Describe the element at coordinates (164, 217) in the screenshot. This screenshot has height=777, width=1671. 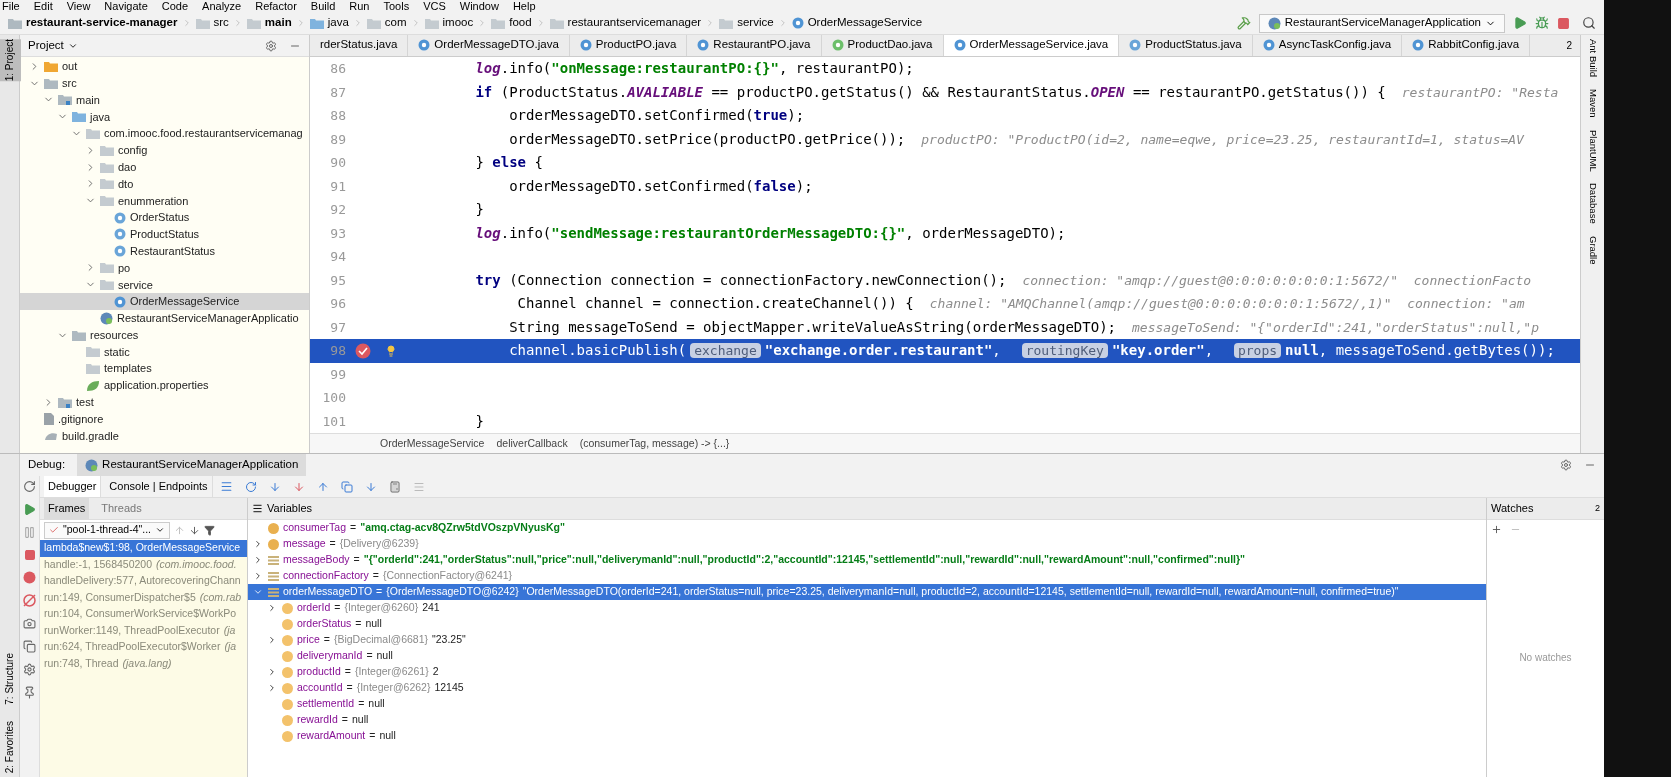
I see `tree-item: OrderStatus` at that location.